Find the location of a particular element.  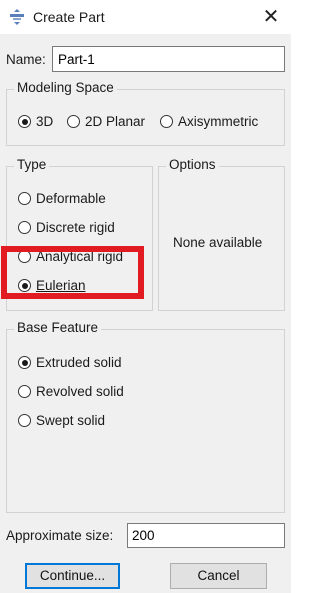

radio-extruded-solid: Extruded solid is located at coordinates (70, 362).